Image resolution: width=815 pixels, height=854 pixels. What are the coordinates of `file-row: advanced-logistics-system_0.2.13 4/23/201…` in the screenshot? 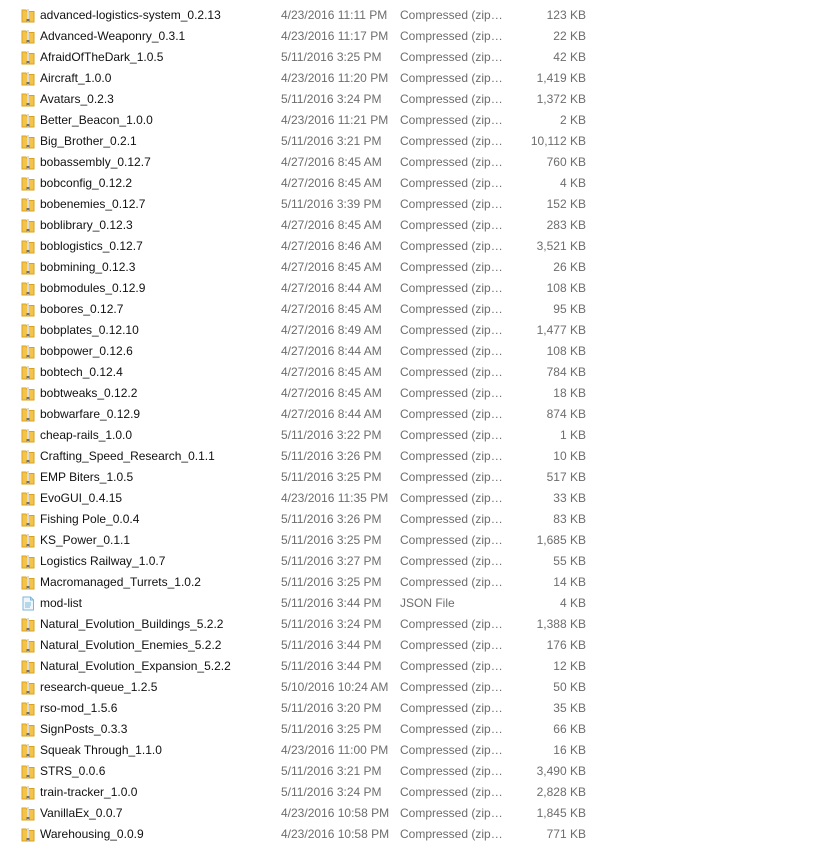 It's located at (407, 15).